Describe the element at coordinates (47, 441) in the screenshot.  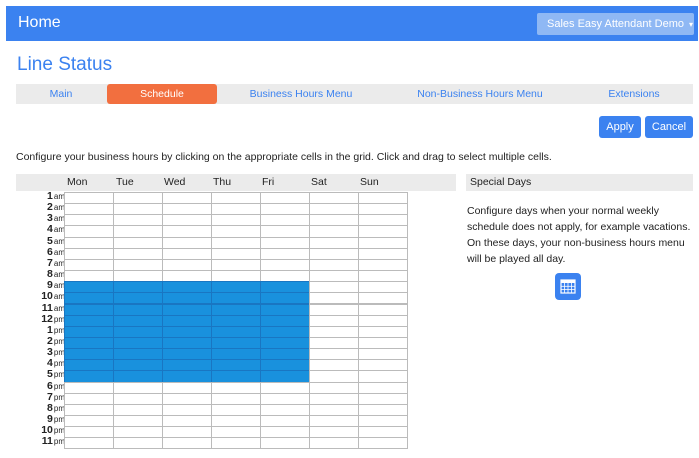
I see `hour-number: 11` at that location.